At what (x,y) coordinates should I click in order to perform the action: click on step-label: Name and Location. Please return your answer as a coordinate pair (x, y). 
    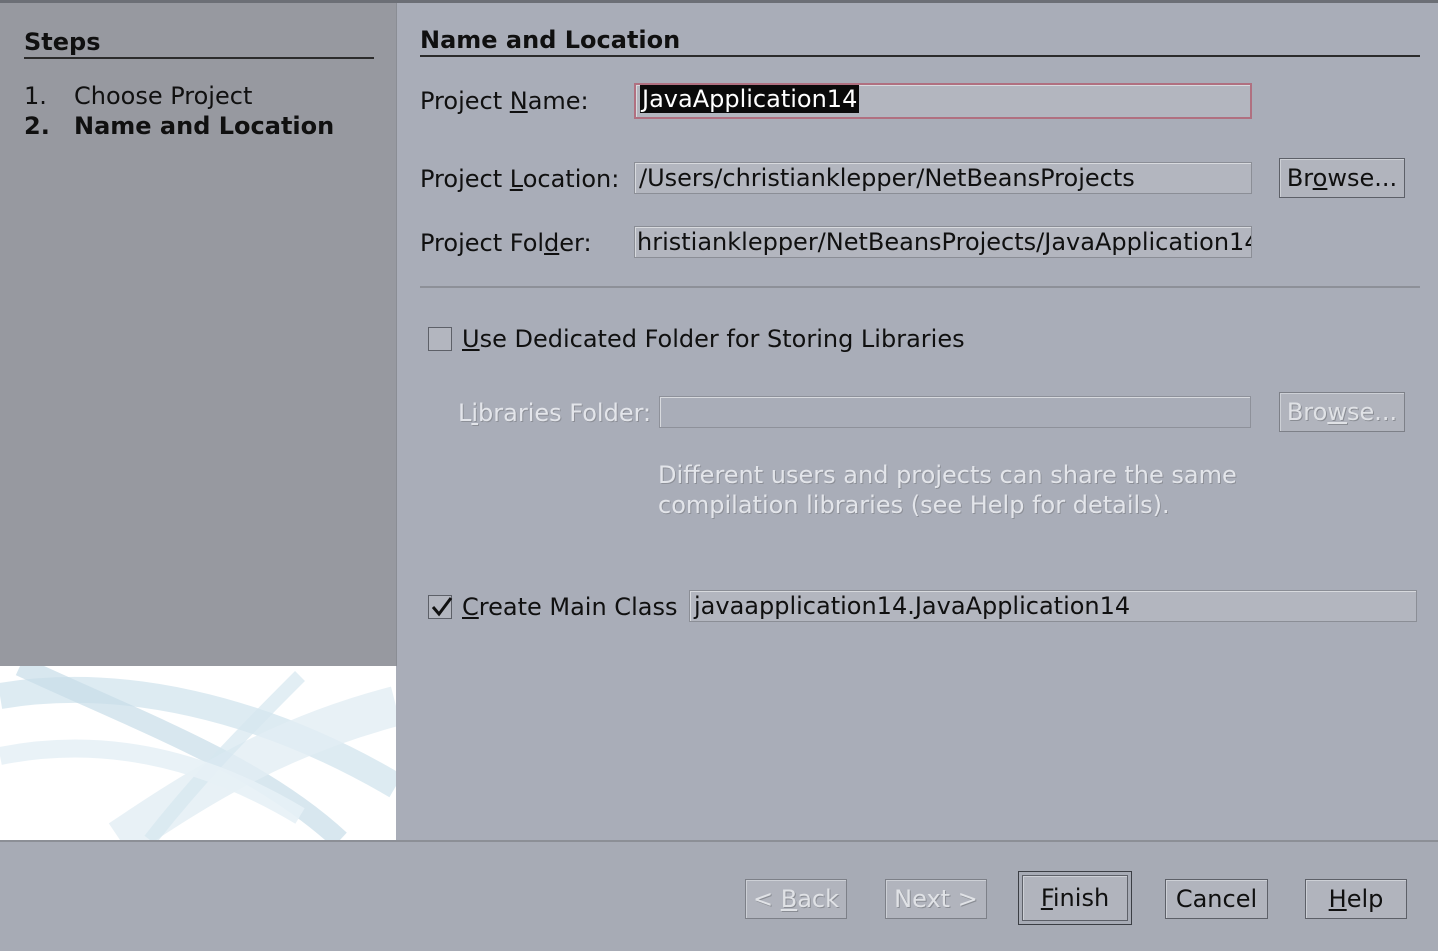
    Looking at the image, I should click on (204, 126).